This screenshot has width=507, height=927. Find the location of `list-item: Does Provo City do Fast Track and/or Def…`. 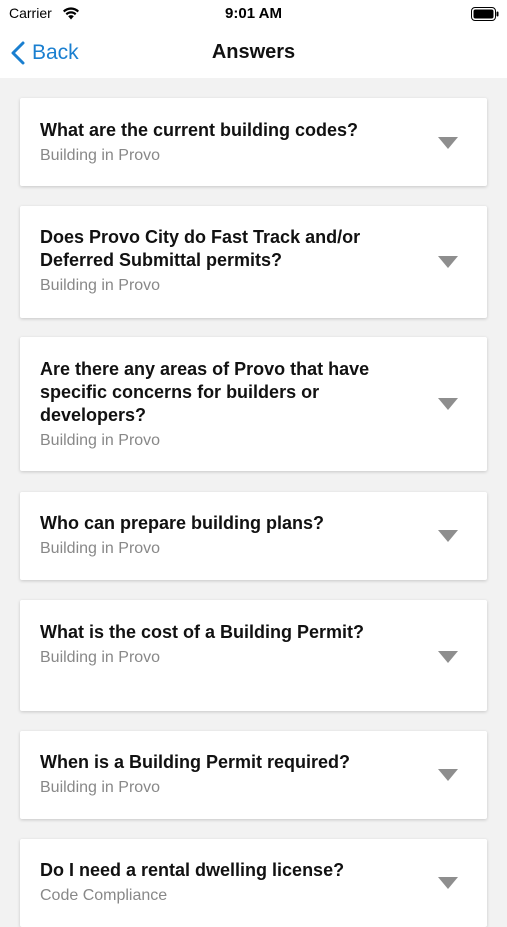

list-item: Does Provo City do Fast Track and/or Def… is located at coordinates (253, 262).